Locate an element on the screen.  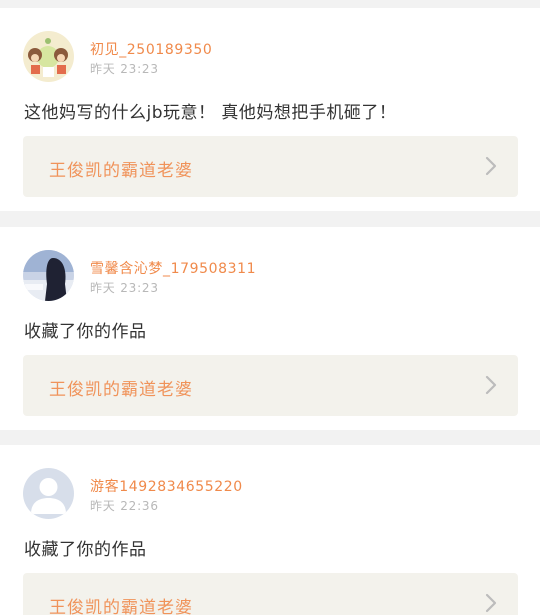
cartoon-avatar-icon is located at coordinates (48, 56).